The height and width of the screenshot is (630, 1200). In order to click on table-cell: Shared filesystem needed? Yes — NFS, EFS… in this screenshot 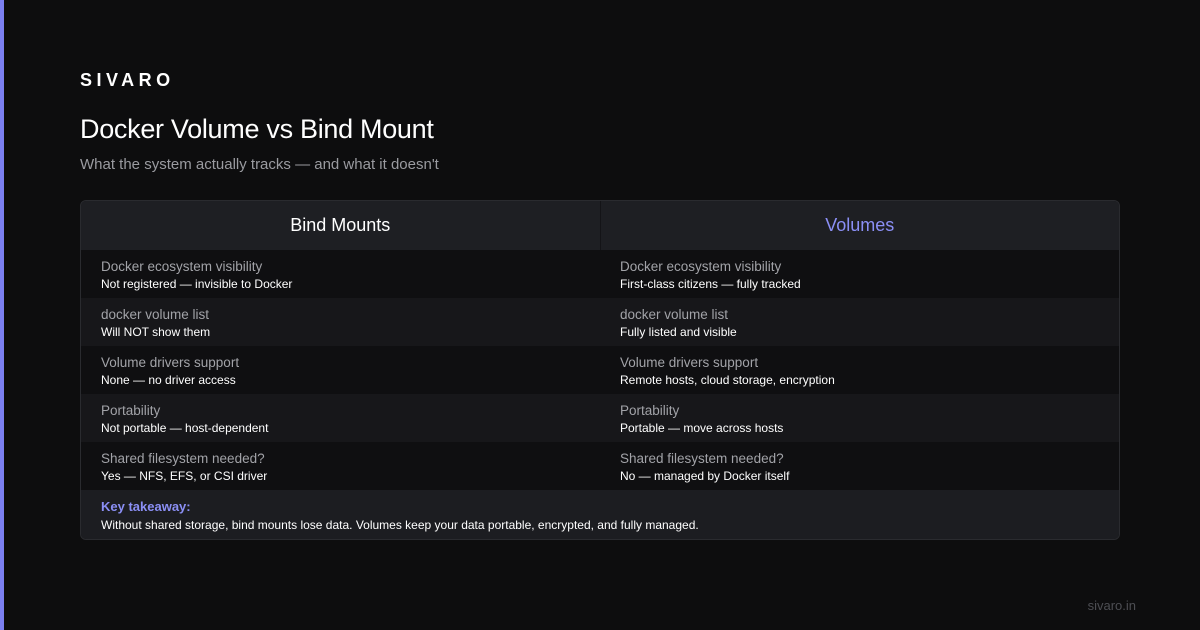, I will do `click(340, 466)`.